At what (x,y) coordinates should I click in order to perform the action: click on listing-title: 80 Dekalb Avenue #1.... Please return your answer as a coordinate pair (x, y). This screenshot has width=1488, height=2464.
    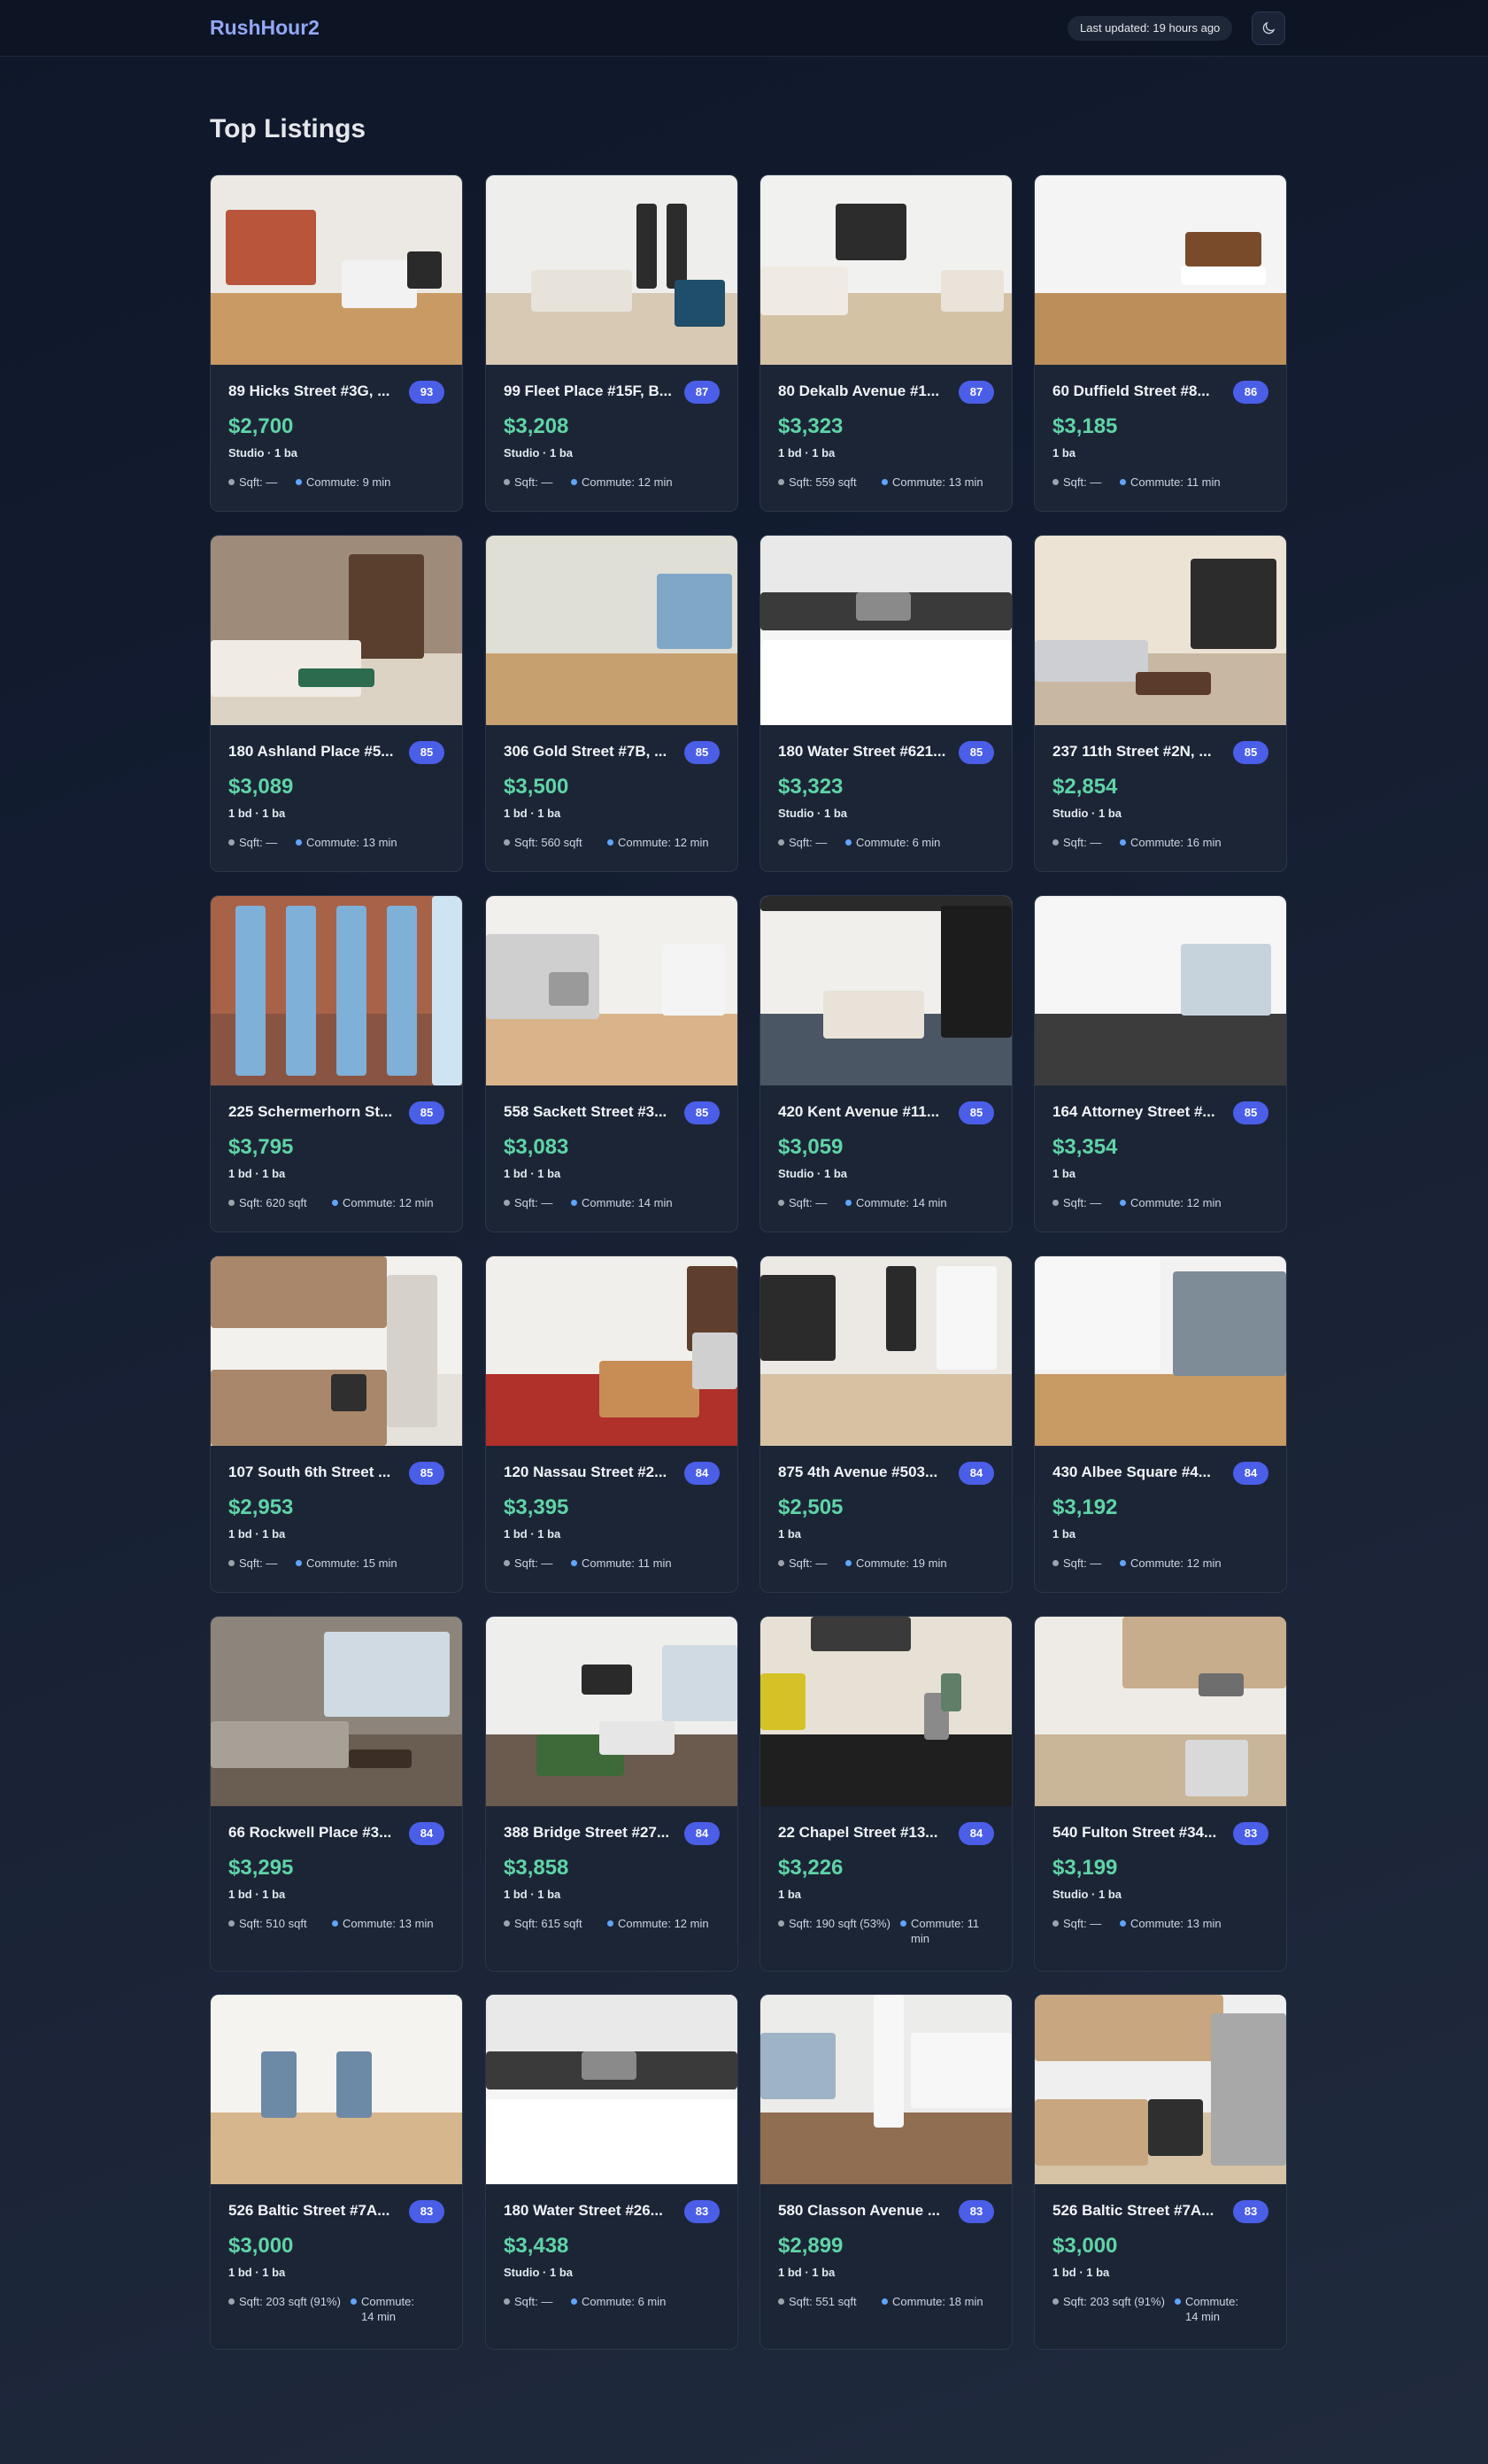
    Looking at the image, I should click on (865, 391).